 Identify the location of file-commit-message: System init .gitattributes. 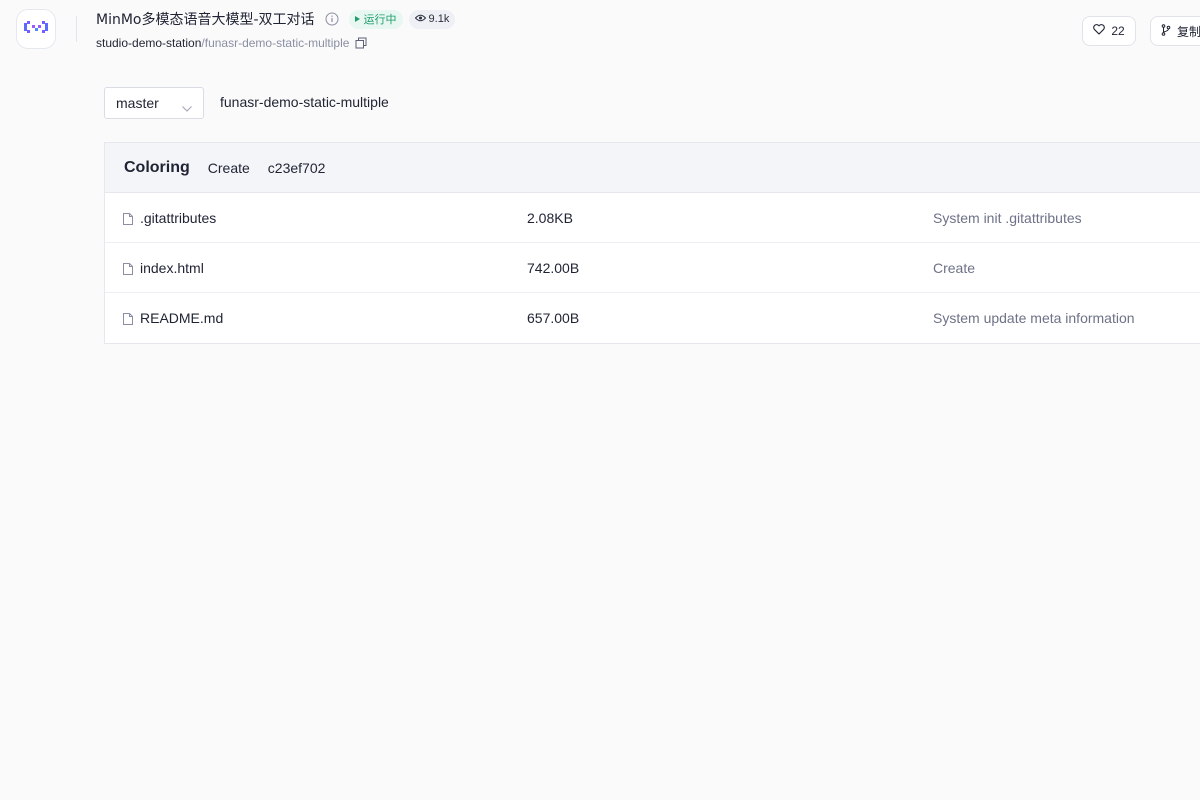
(1007, 218).